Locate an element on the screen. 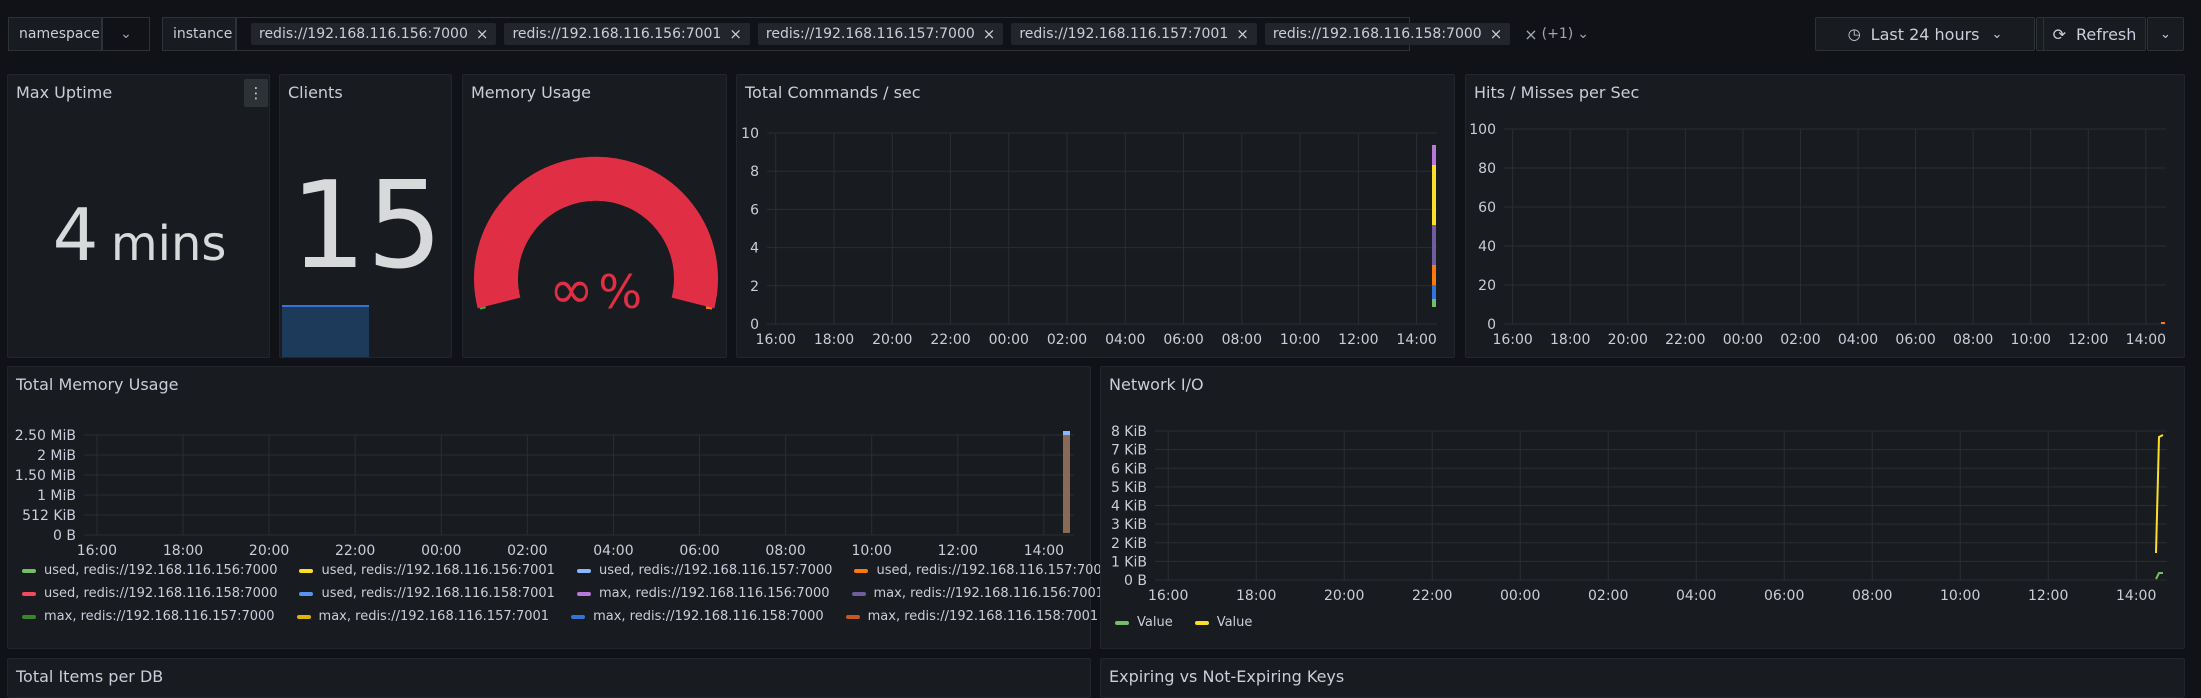  legend-item: max, redis://192.168.116.156:7000 is located at coordinates (703, 593).